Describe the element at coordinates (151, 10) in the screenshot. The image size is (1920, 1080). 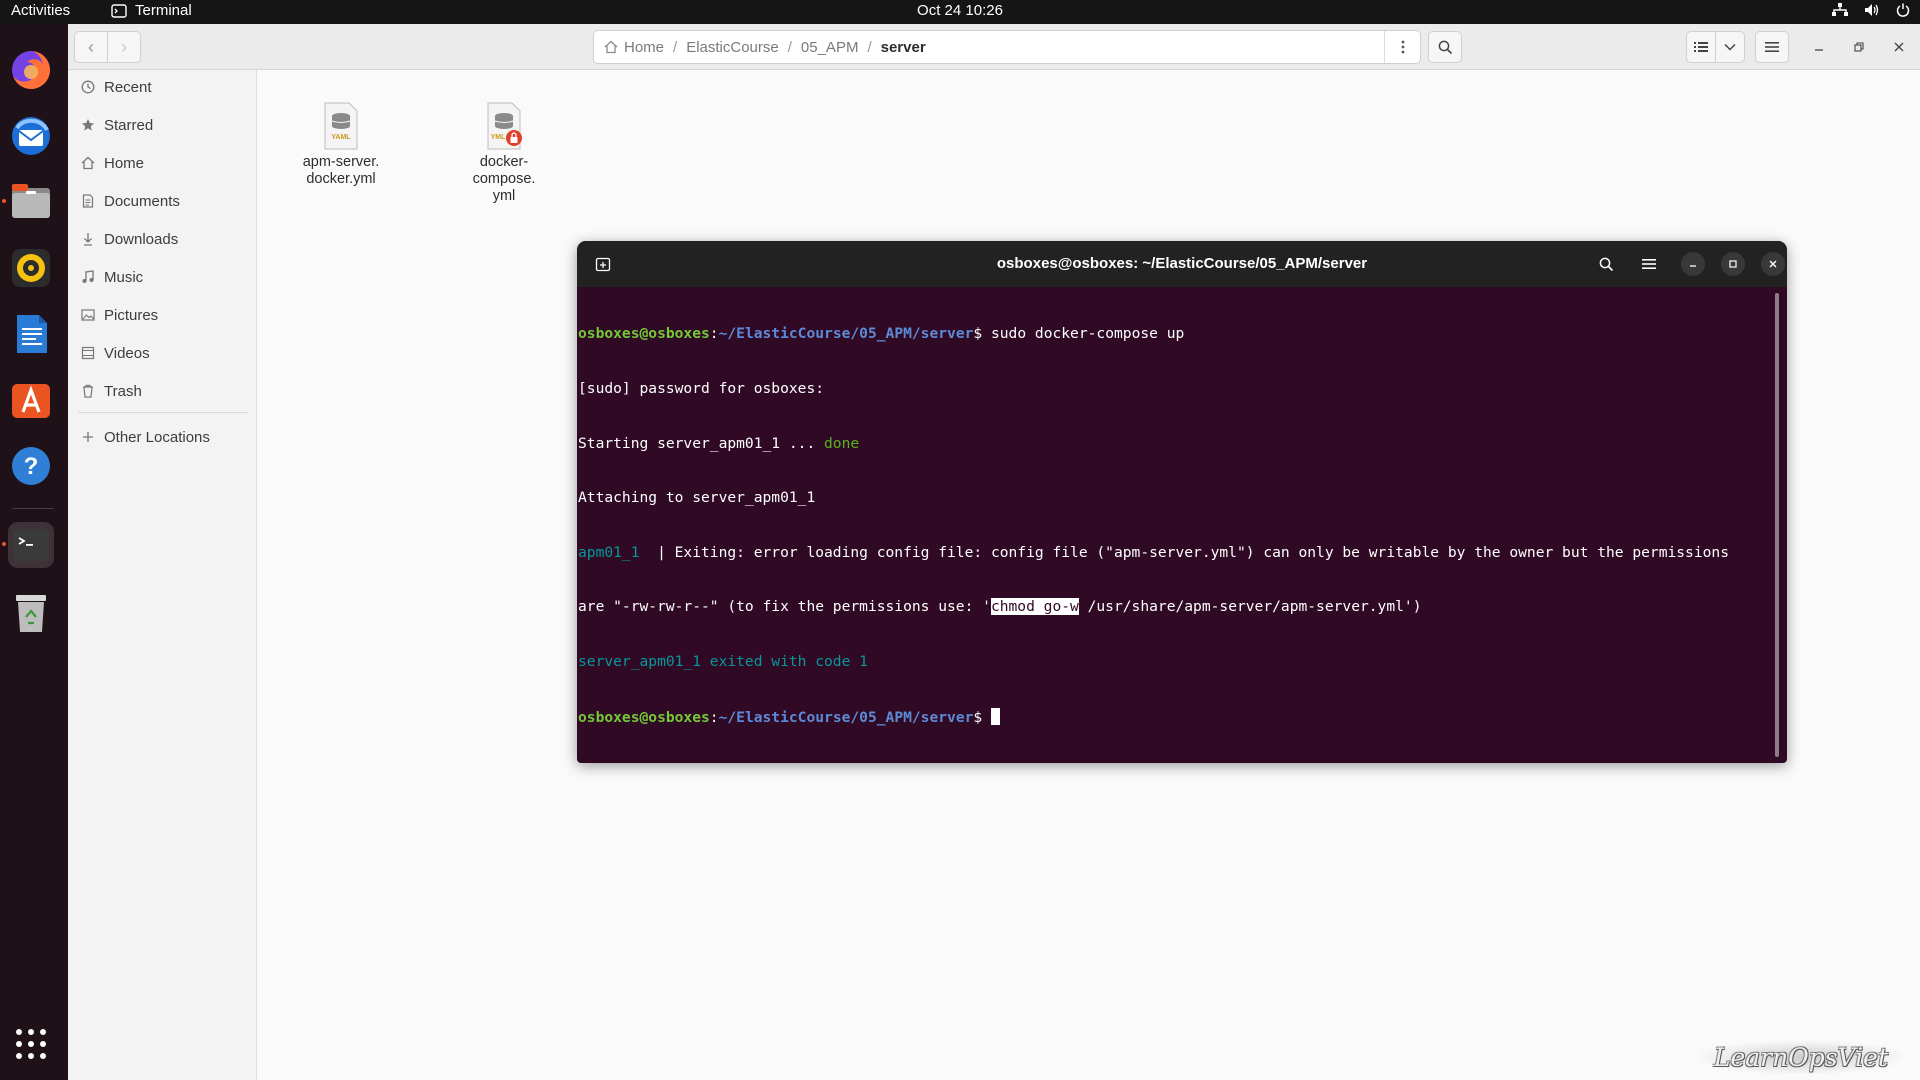
I see `app-menu: Terminal` at that location.